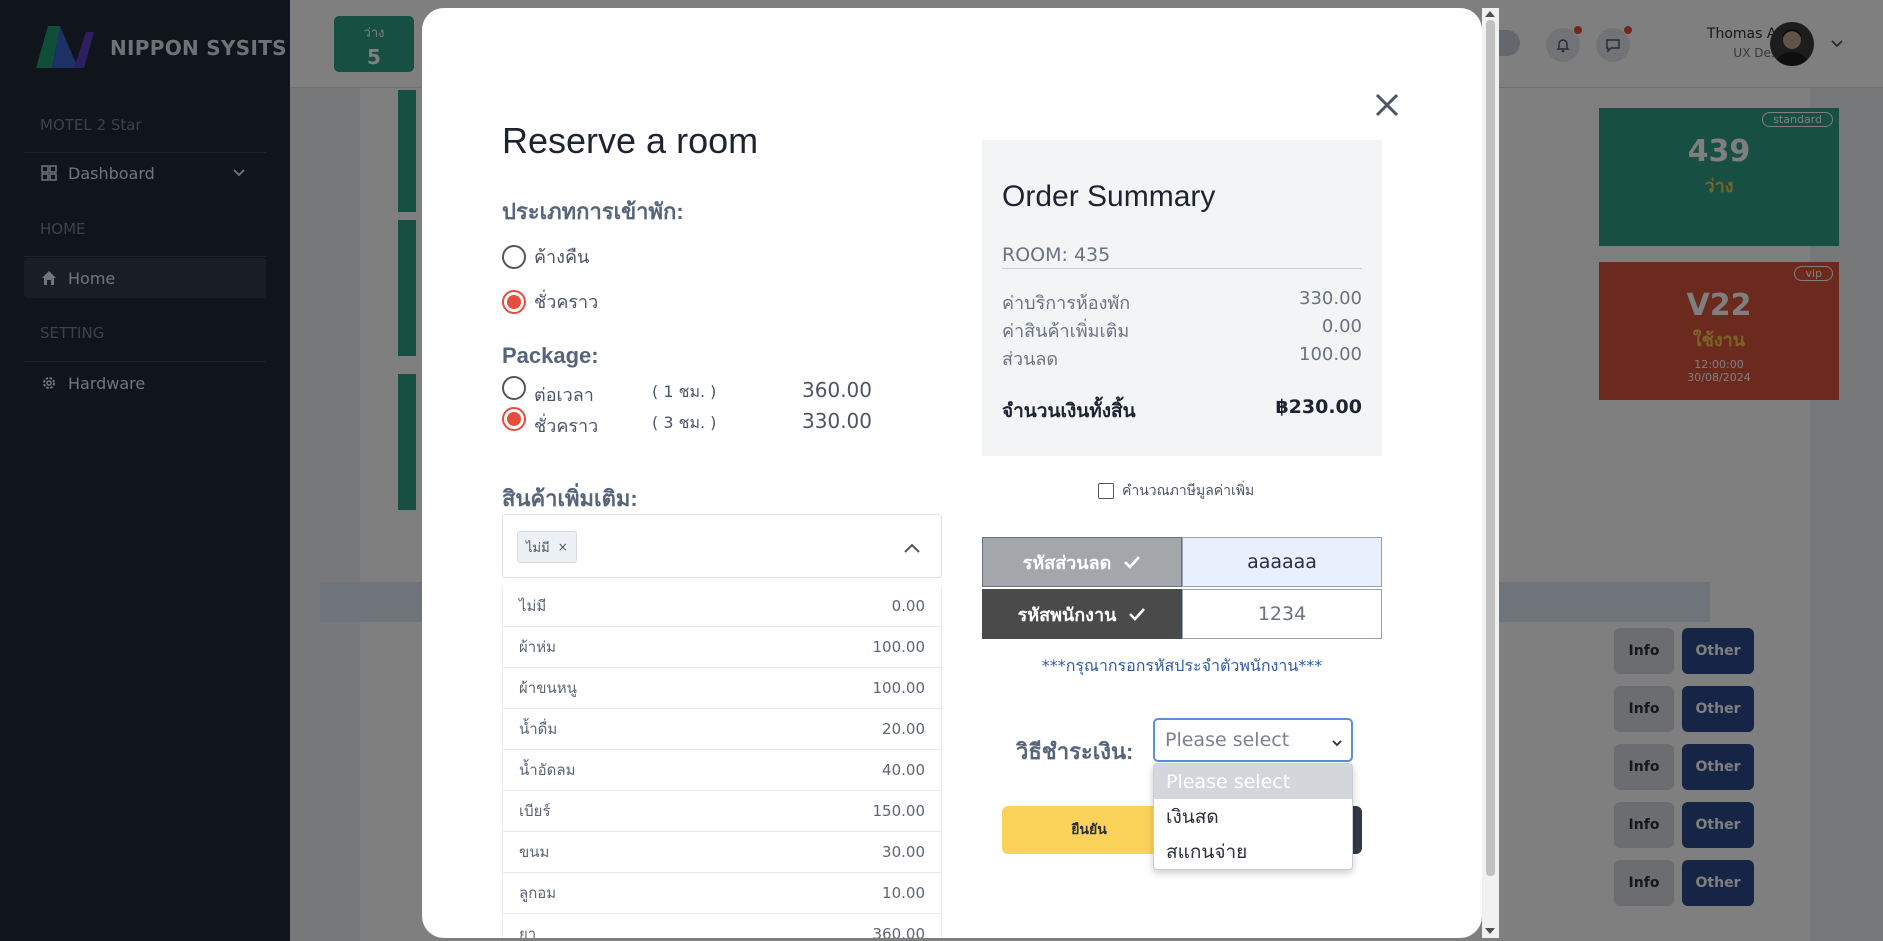 The width and height of the screenshot is (1883, 941). I want to click on package-option-extend: ต่อเวลา ( 1 ชม. ) 360.00, so click(697, 391).